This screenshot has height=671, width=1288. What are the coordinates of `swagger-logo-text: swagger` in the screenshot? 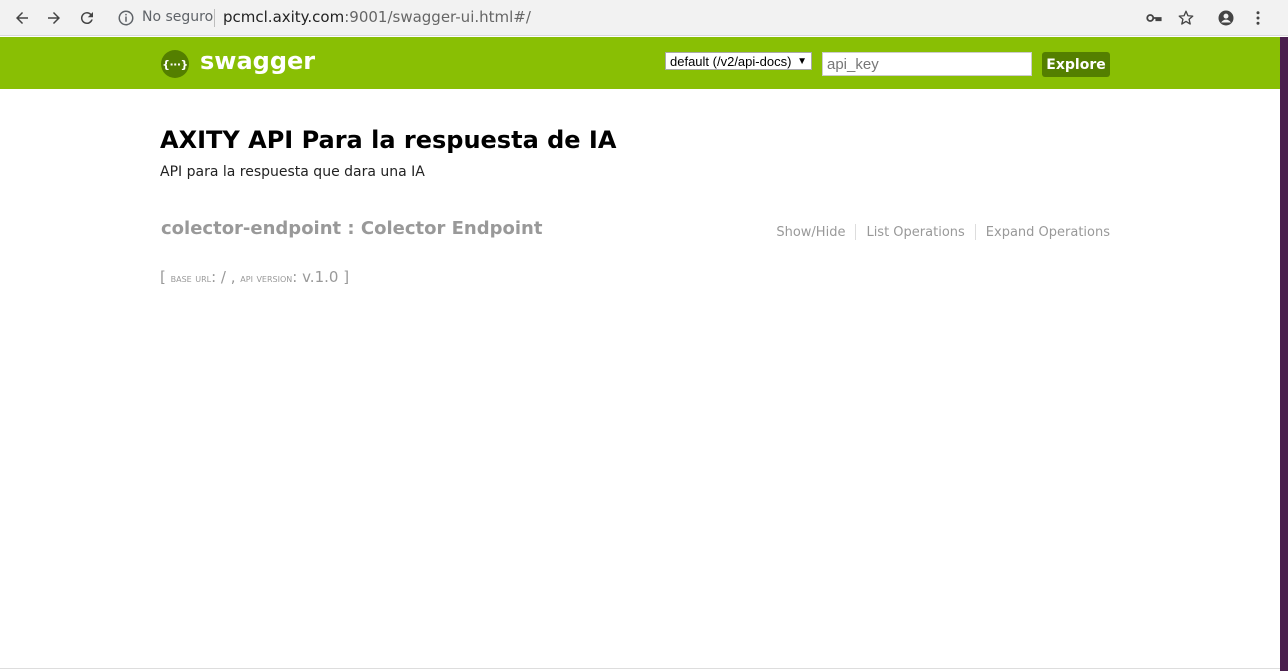 It's located at (257, 61).